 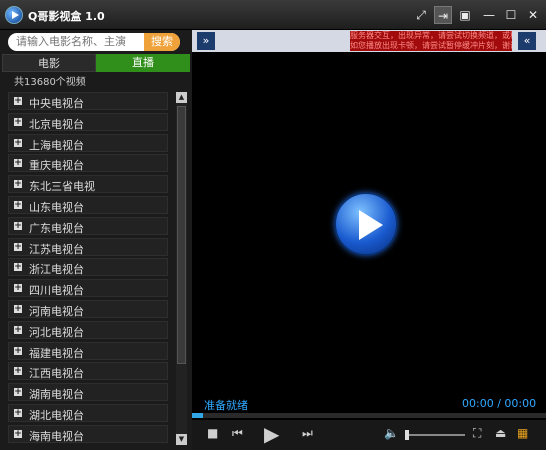 I want to click on channel-item: + 上海电视台, so click(x=88, y=142).